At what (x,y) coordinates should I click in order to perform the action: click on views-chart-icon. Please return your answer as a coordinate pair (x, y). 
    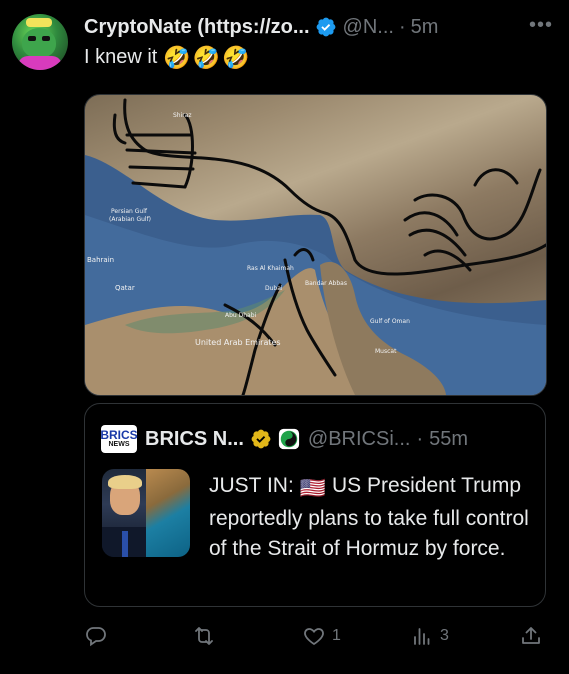
    Looking at the image, I should click on (422, 636).